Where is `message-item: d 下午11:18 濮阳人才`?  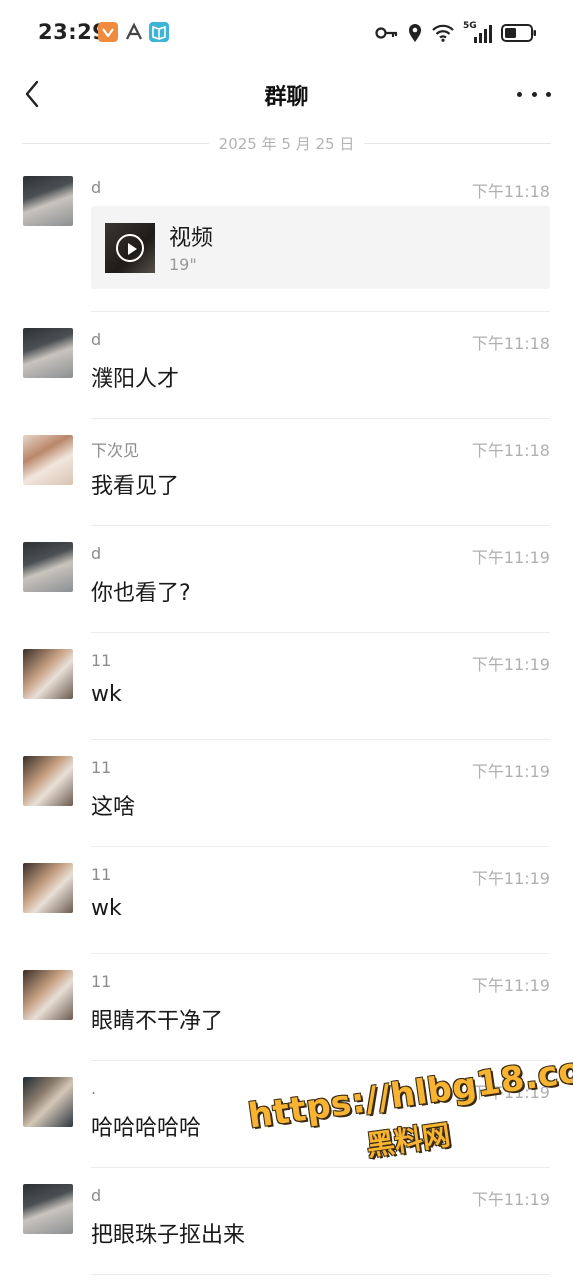 message-item: d 下午11:18 濮阳人才 is located at coordinates (286, 365).